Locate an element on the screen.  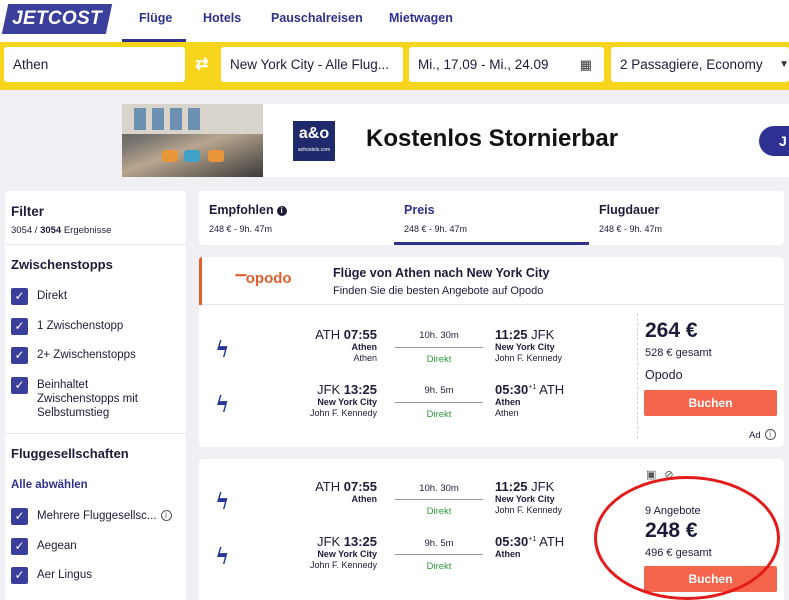
active-sort-indicator is located at coordinates (491, 243).